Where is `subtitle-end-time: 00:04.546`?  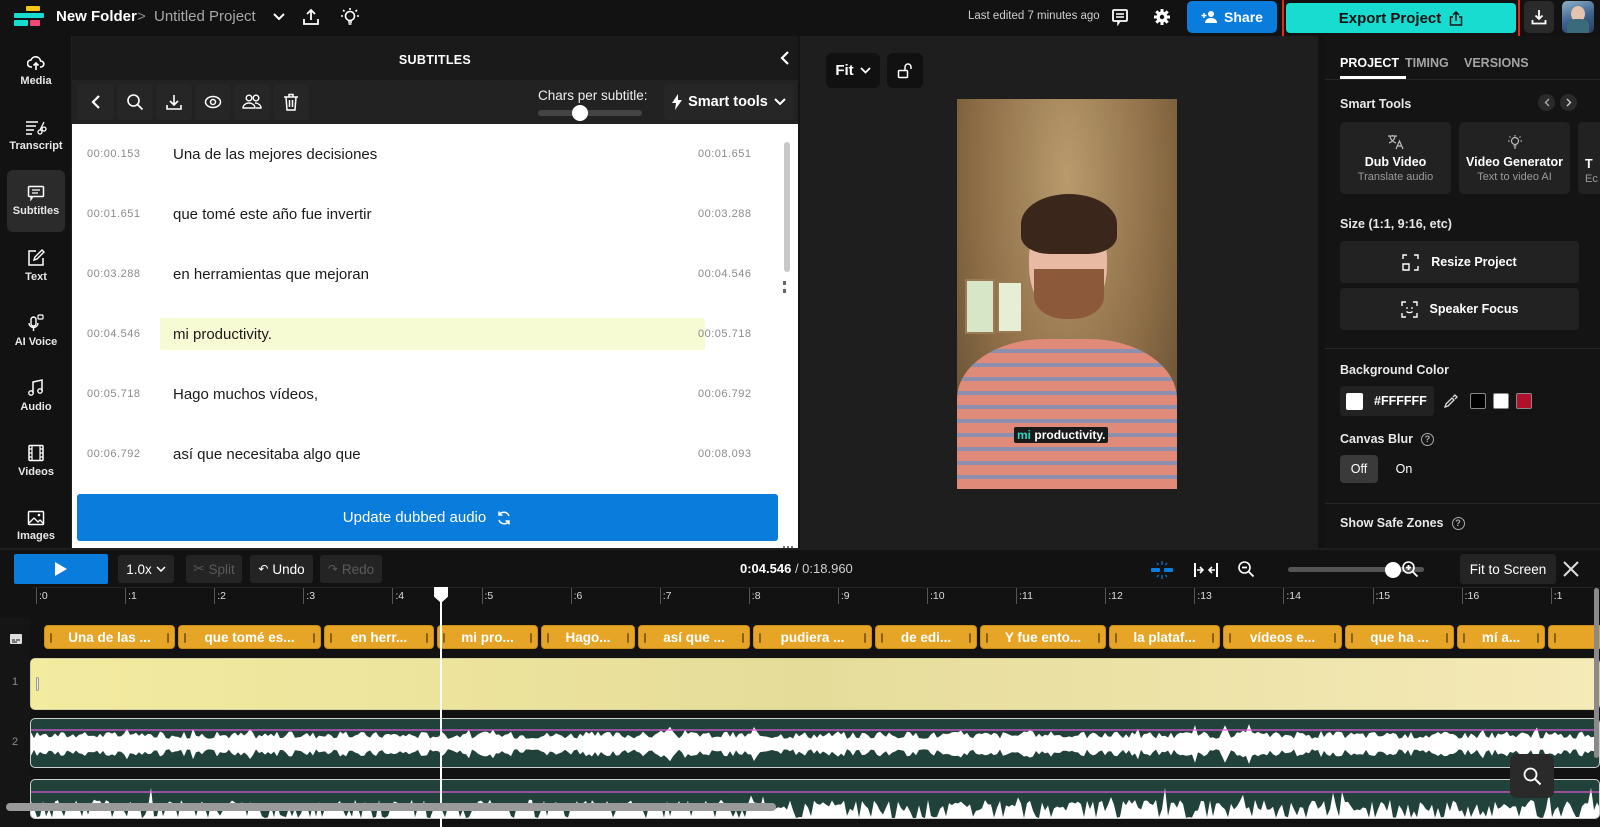
subtitle-end-time: 00:04.546 is located at coordinates (724, 274).